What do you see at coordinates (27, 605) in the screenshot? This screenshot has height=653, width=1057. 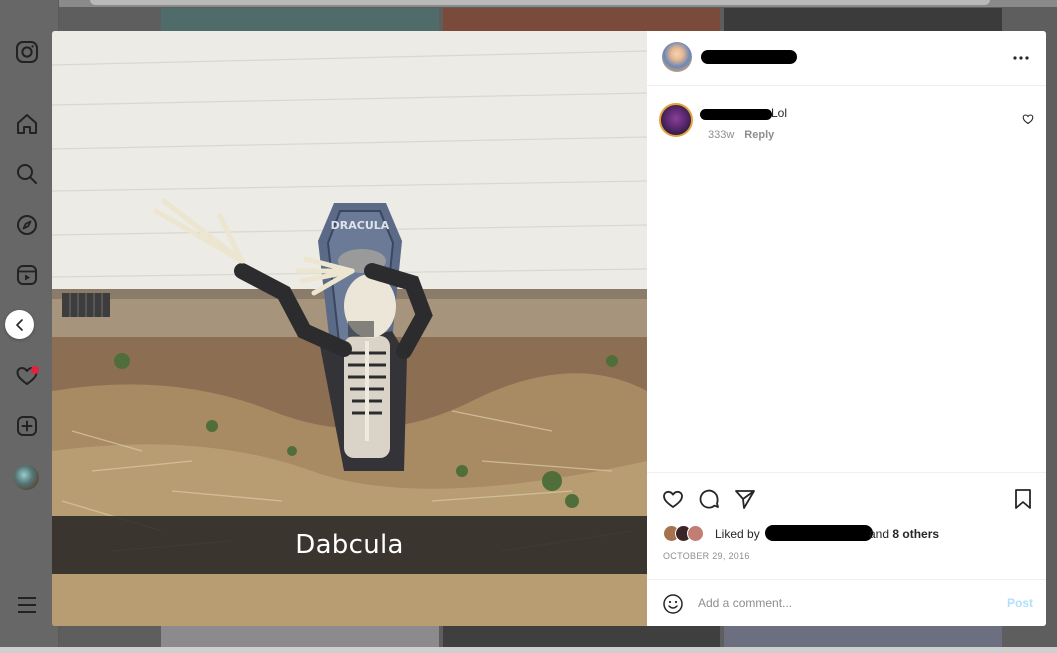 I see `menu-icon` at bounding box center [27, 605].